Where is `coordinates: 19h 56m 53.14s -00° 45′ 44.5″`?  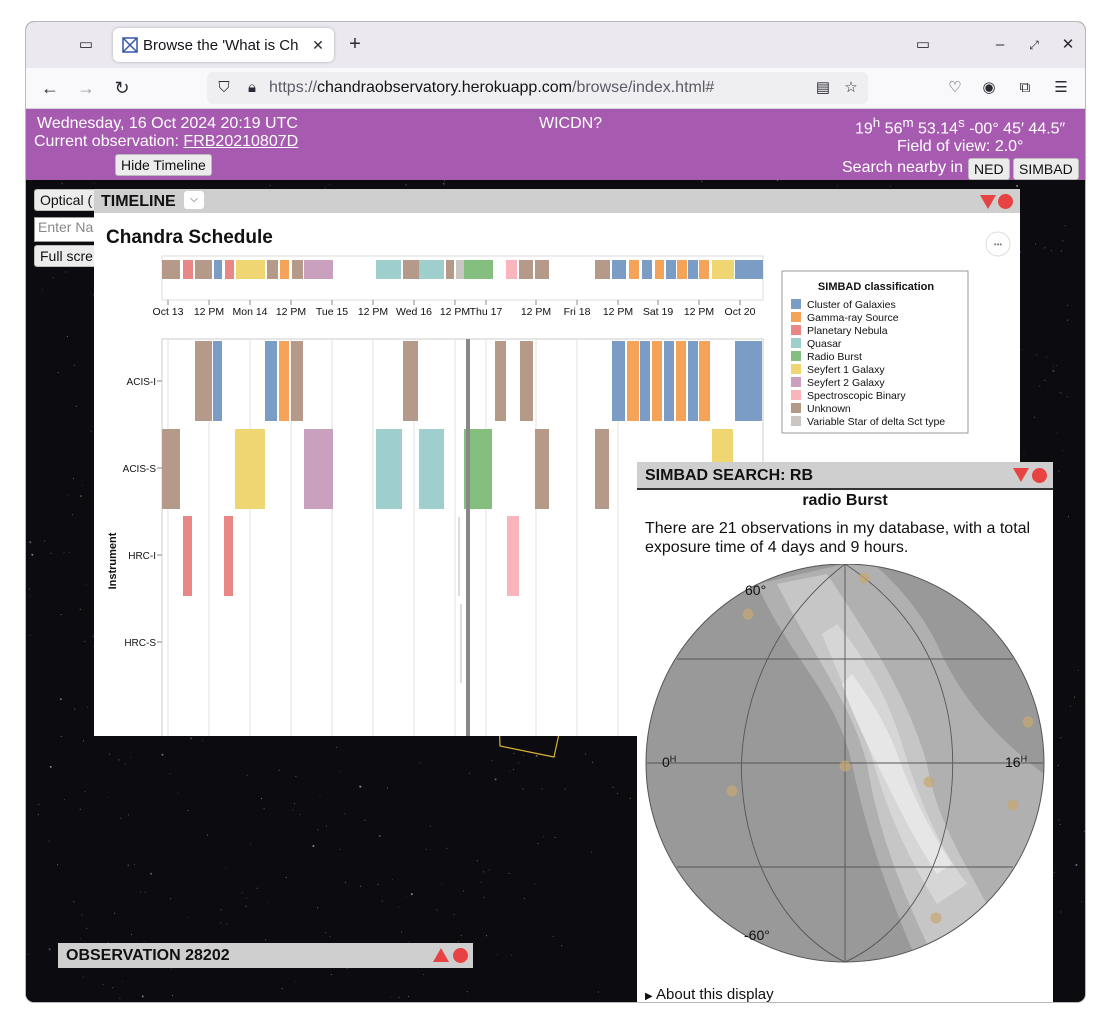 coordinates: 19h 56m 53.14s -00° 45′ 44.5″ is located at coordinates (960, 126).